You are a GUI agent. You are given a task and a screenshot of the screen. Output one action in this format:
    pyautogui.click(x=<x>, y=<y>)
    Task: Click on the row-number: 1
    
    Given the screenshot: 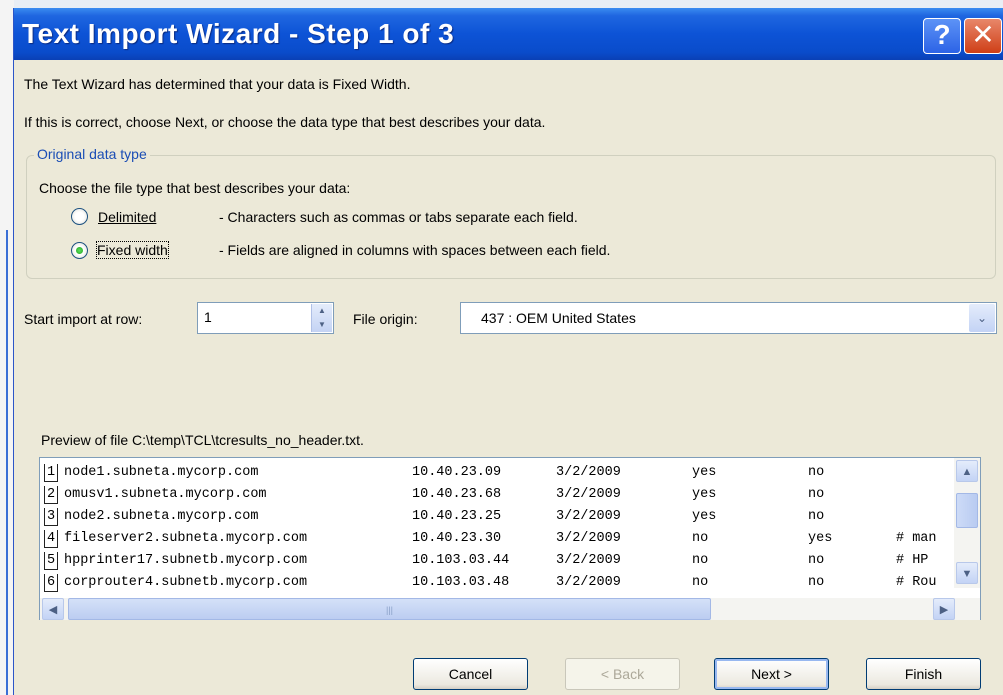 What is the action you would take?
    pyautogui.click(x=51, y=473)
    